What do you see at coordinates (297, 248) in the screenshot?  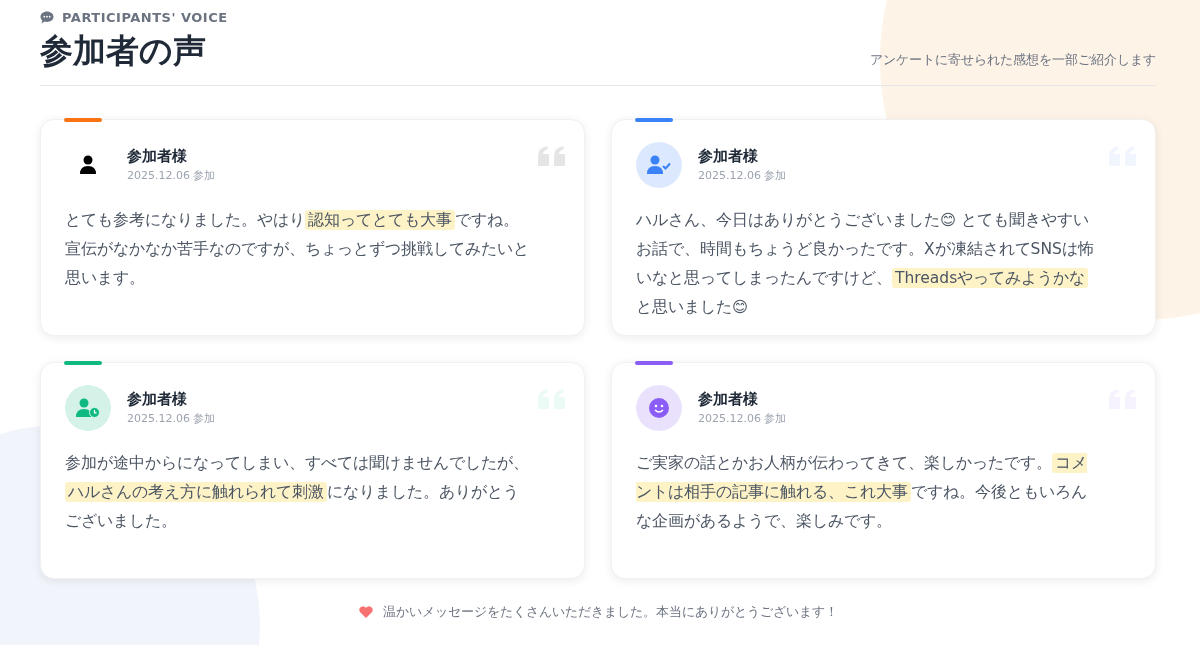 I see `comment-text: とても参考になりました。やはり 認知ってとても大事 ですね。宣伝がなかなか苦手なのですが、ちょっとずつ挑戦してみたいと思います。` at bounding box center [297, 248].